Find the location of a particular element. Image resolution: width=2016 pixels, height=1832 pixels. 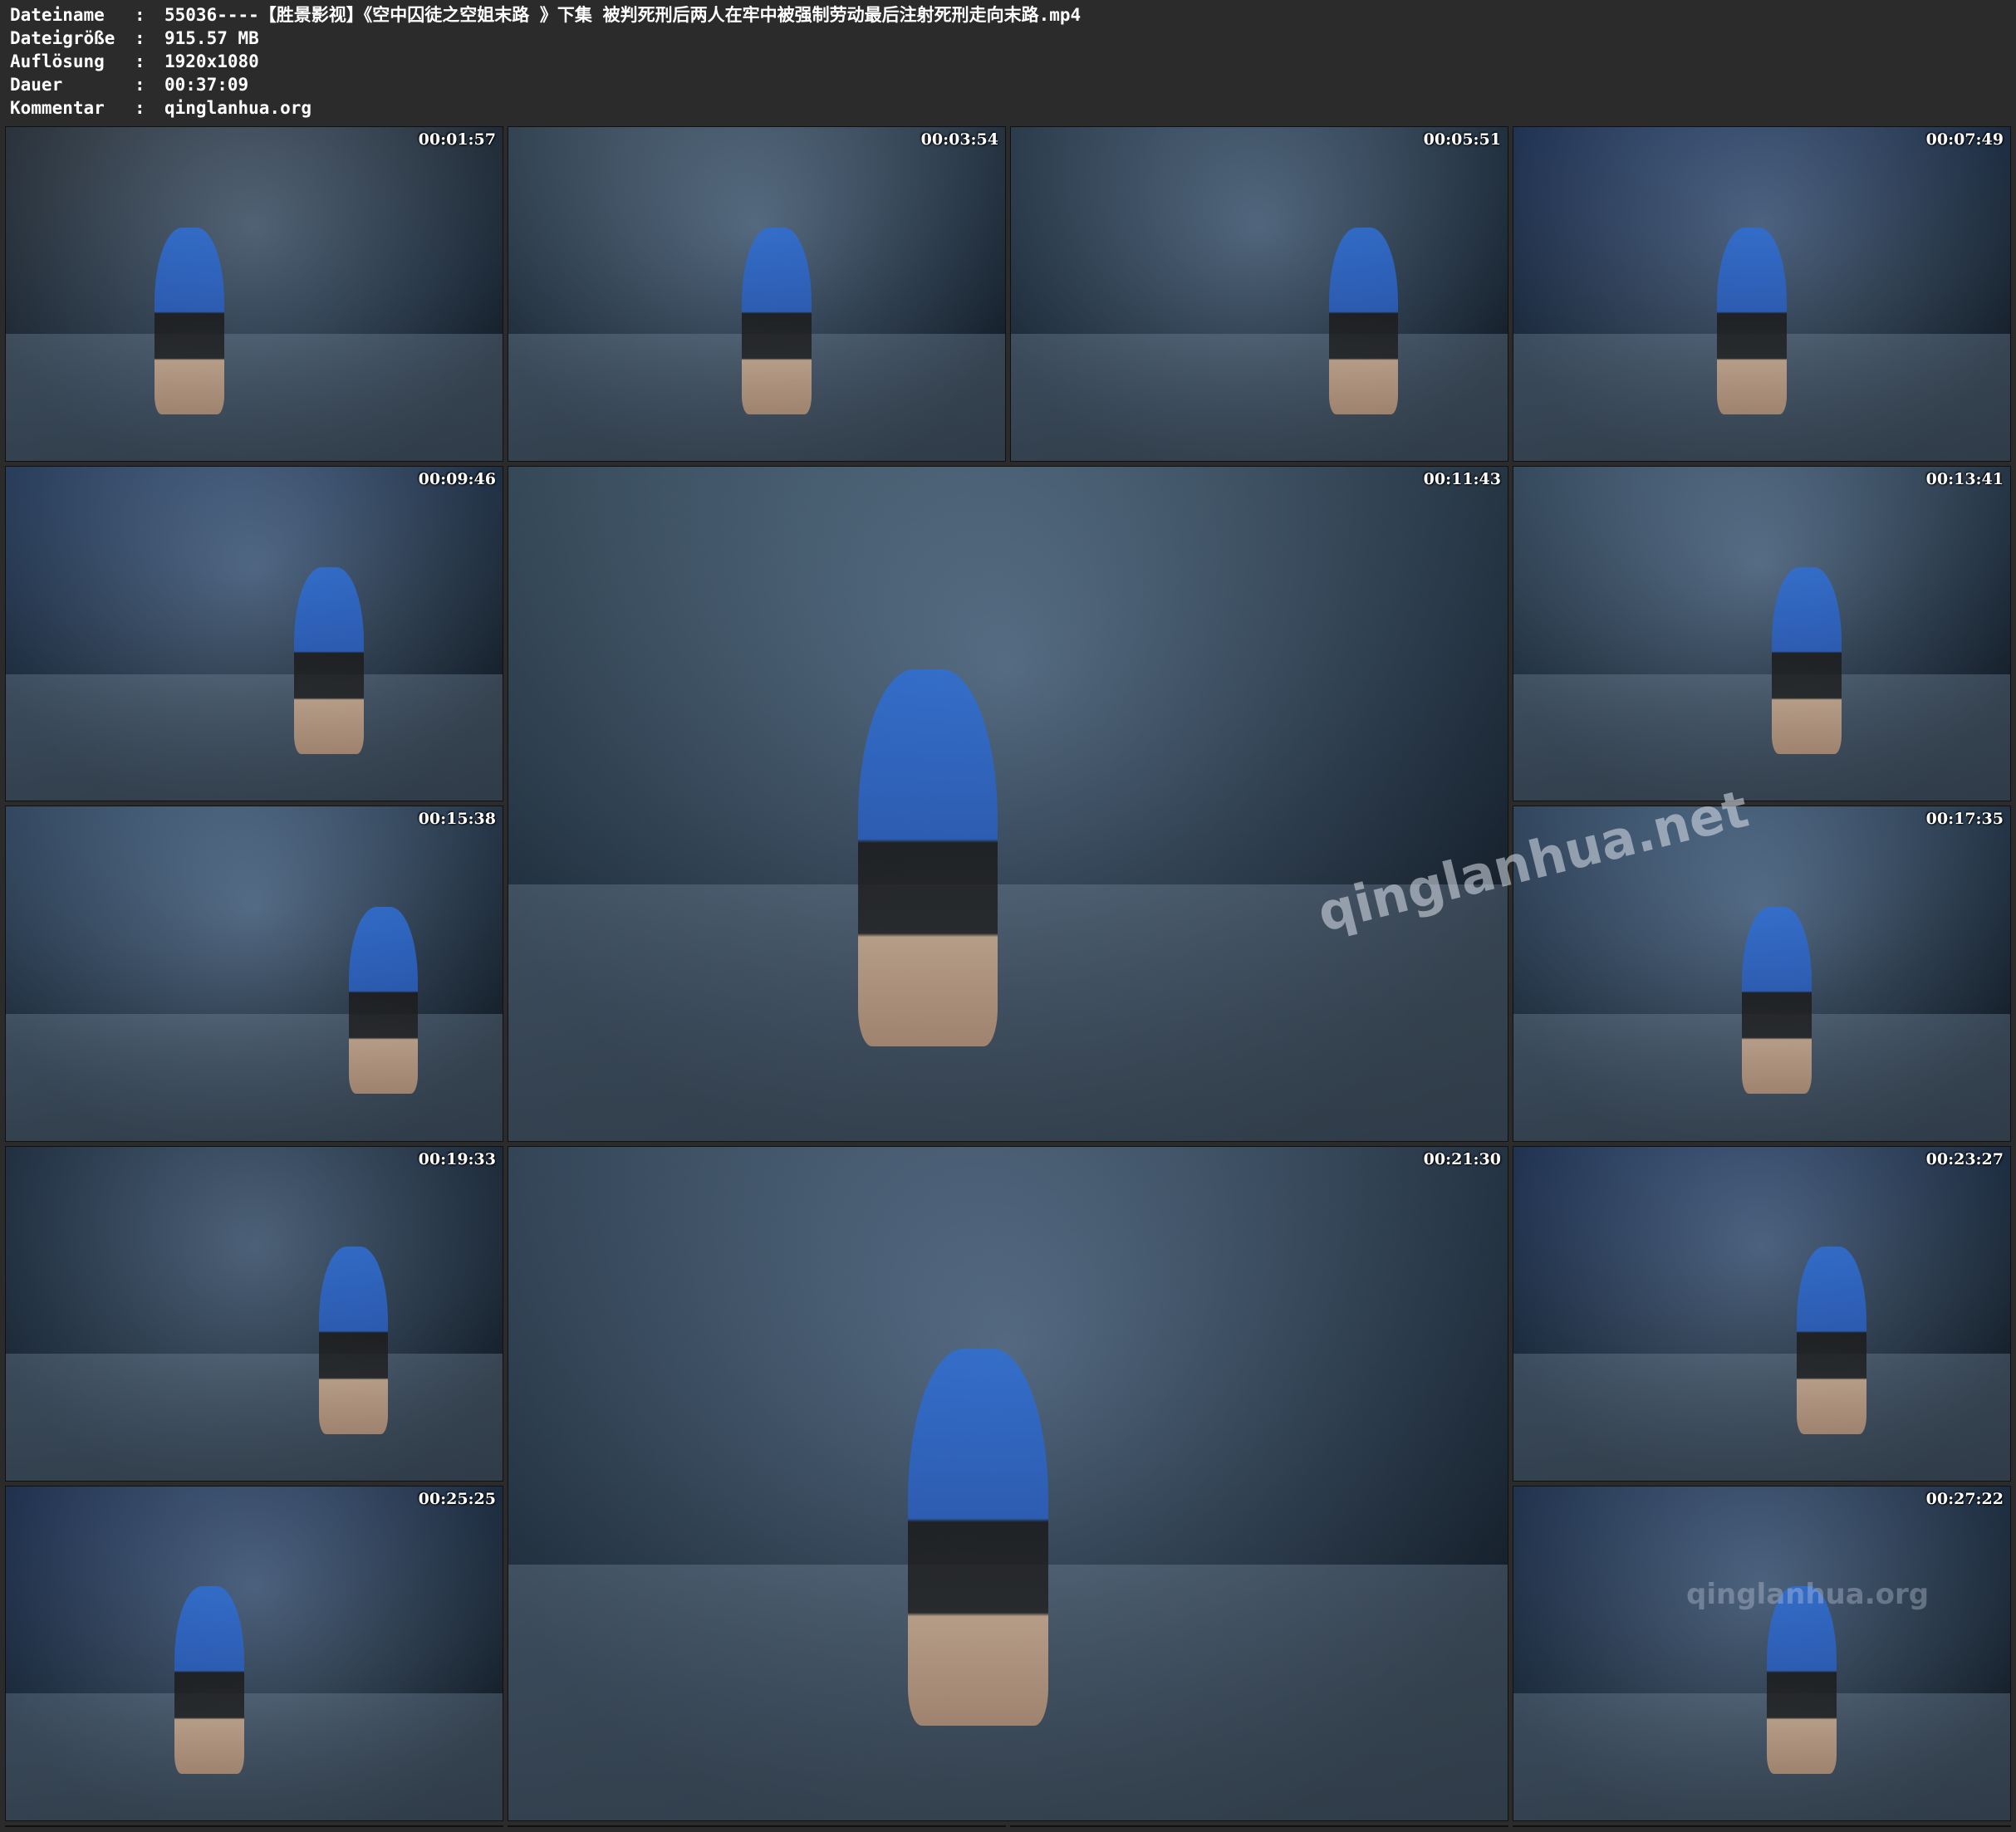

video-thumbnail: 00:17:35 is located at coordinates (1762, 974).